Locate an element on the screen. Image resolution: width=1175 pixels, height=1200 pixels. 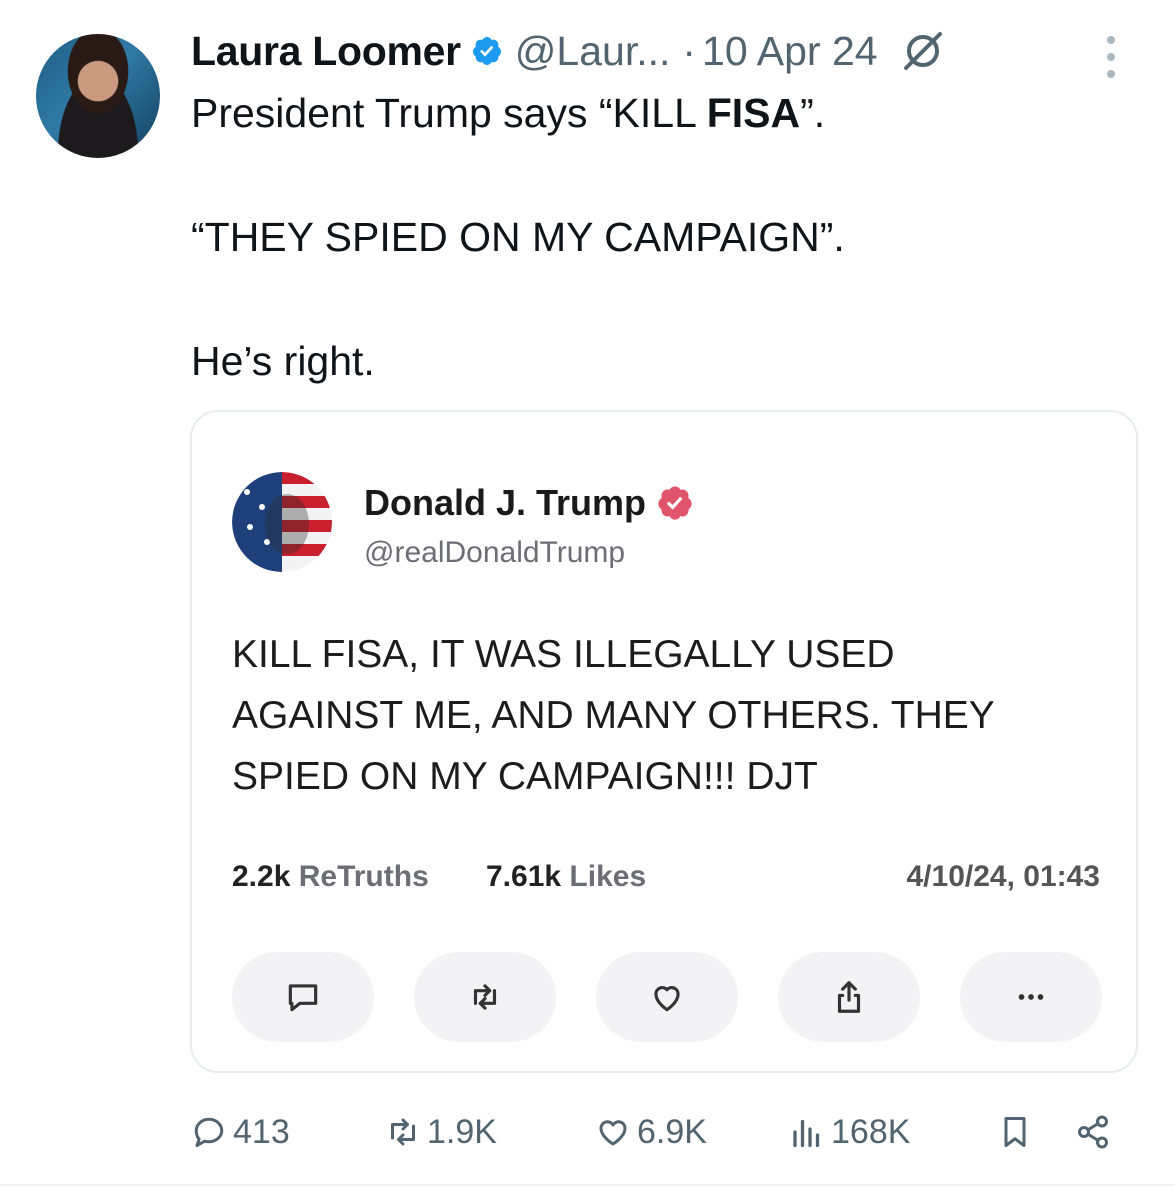
quote-reply-button is located at coordinates (303, 997).